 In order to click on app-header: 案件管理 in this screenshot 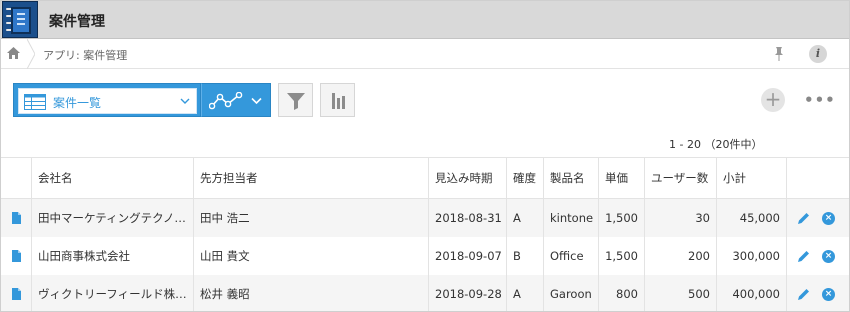, I will do `click(425, 20)`.